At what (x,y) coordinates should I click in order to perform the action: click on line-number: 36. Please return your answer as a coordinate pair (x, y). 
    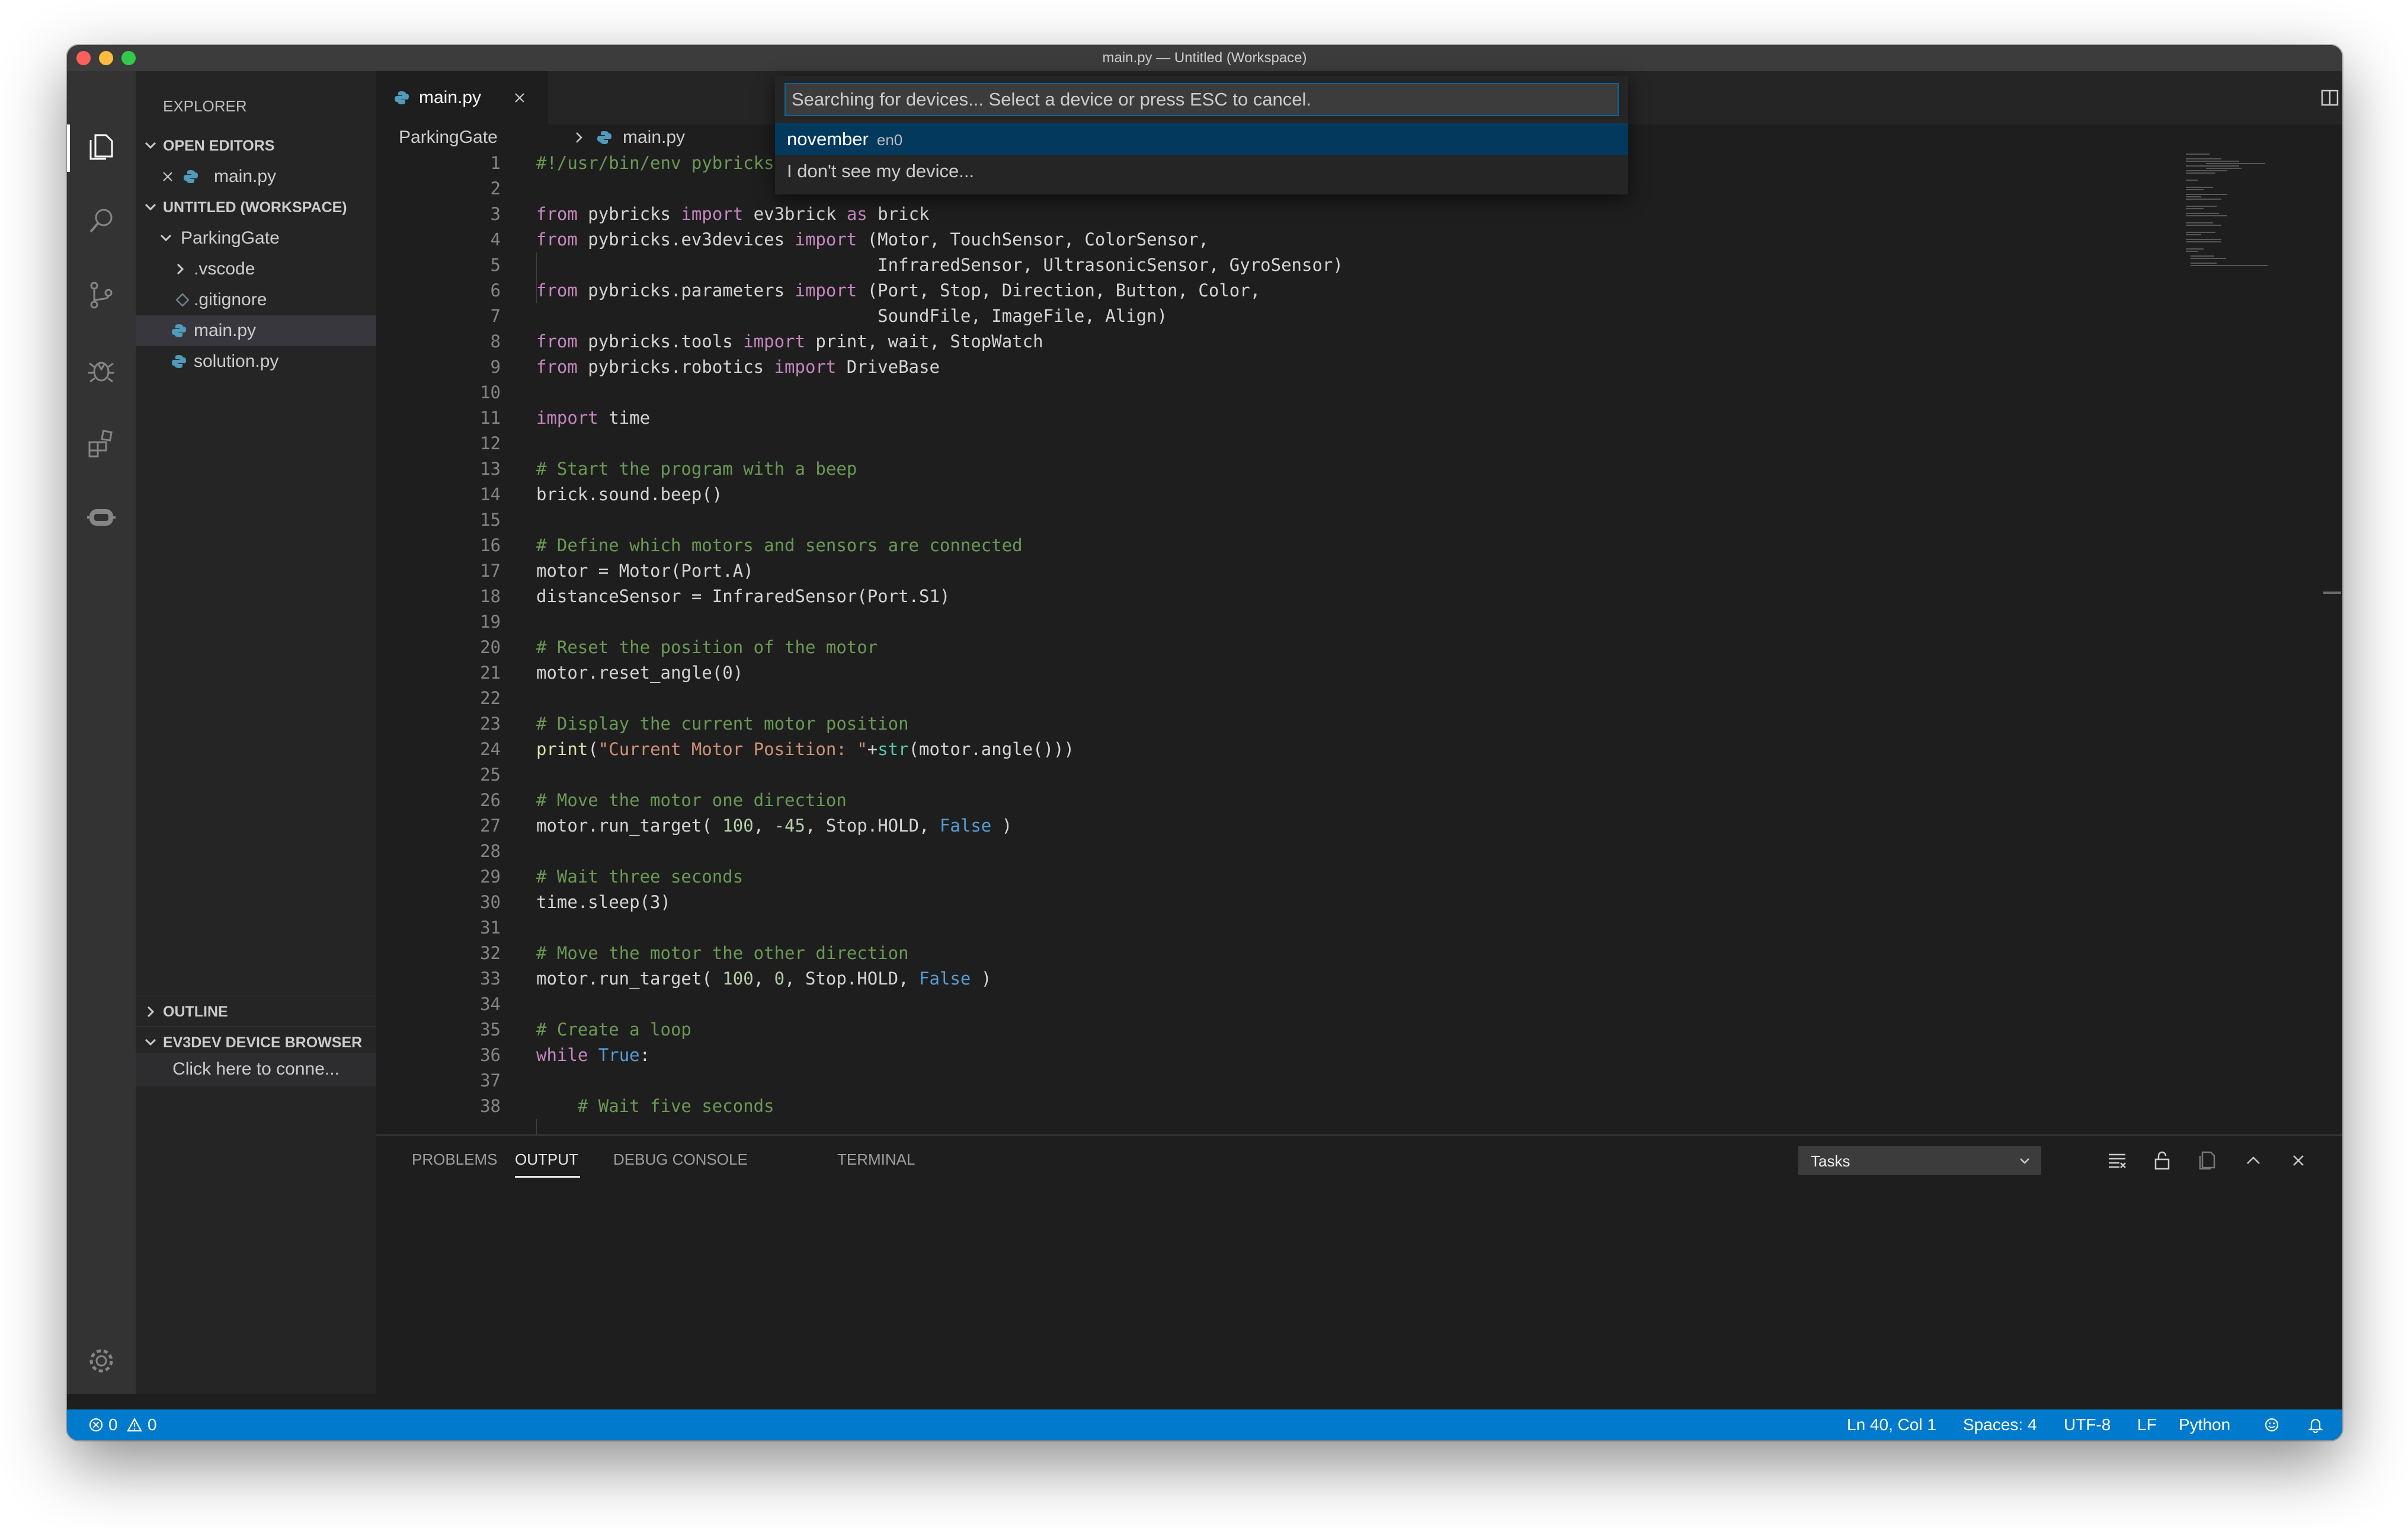
    Looking at the image, I should click on (490, 1055).